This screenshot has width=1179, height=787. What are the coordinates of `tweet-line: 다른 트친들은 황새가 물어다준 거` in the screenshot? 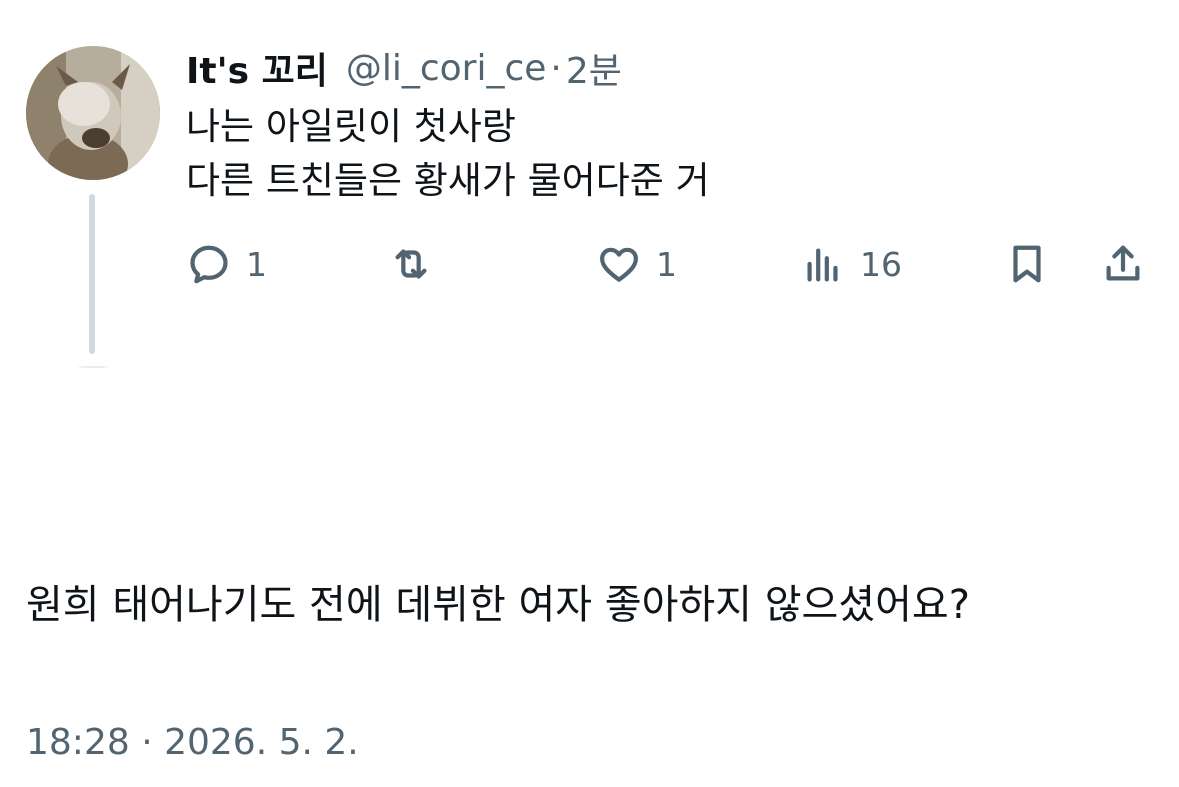 It's located at (448, 180).